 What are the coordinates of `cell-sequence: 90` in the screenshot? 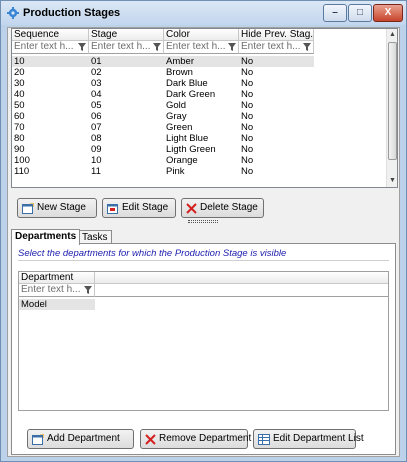 It's located at (19, 149).